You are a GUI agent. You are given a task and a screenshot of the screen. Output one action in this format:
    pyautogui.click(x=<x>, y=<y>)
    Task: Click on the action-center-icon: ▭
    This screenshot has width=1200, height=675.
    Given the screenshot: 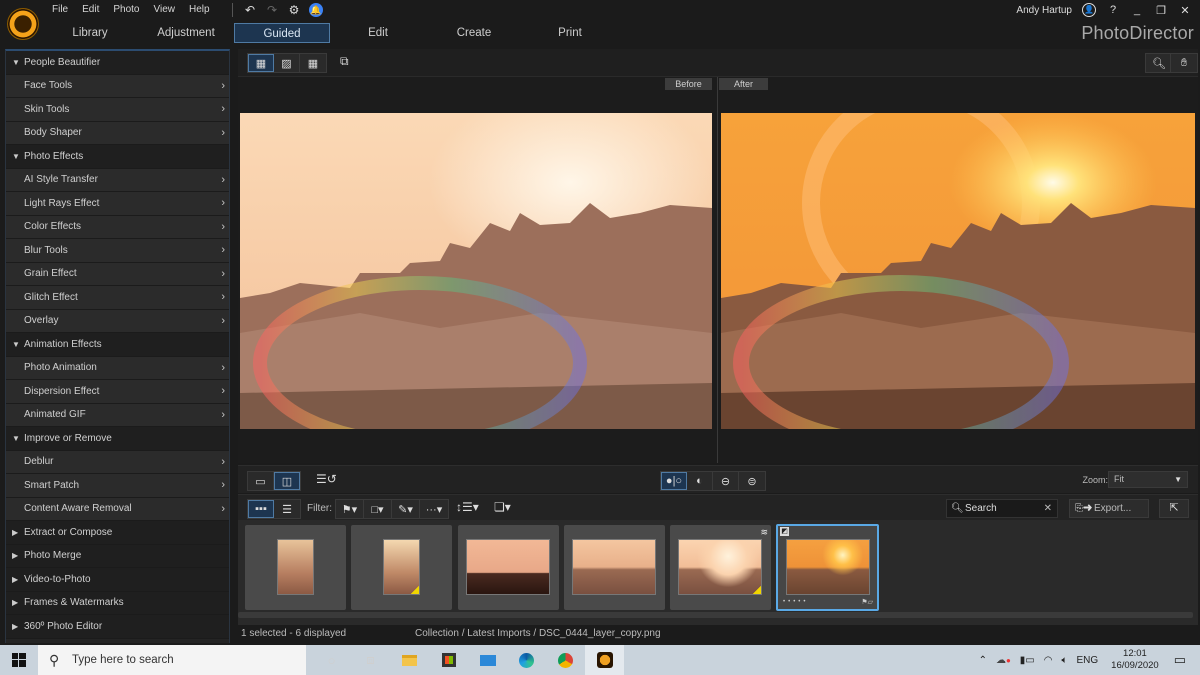 What is the action you would take?
    pyautogui.click(x=1180, y=660)
    